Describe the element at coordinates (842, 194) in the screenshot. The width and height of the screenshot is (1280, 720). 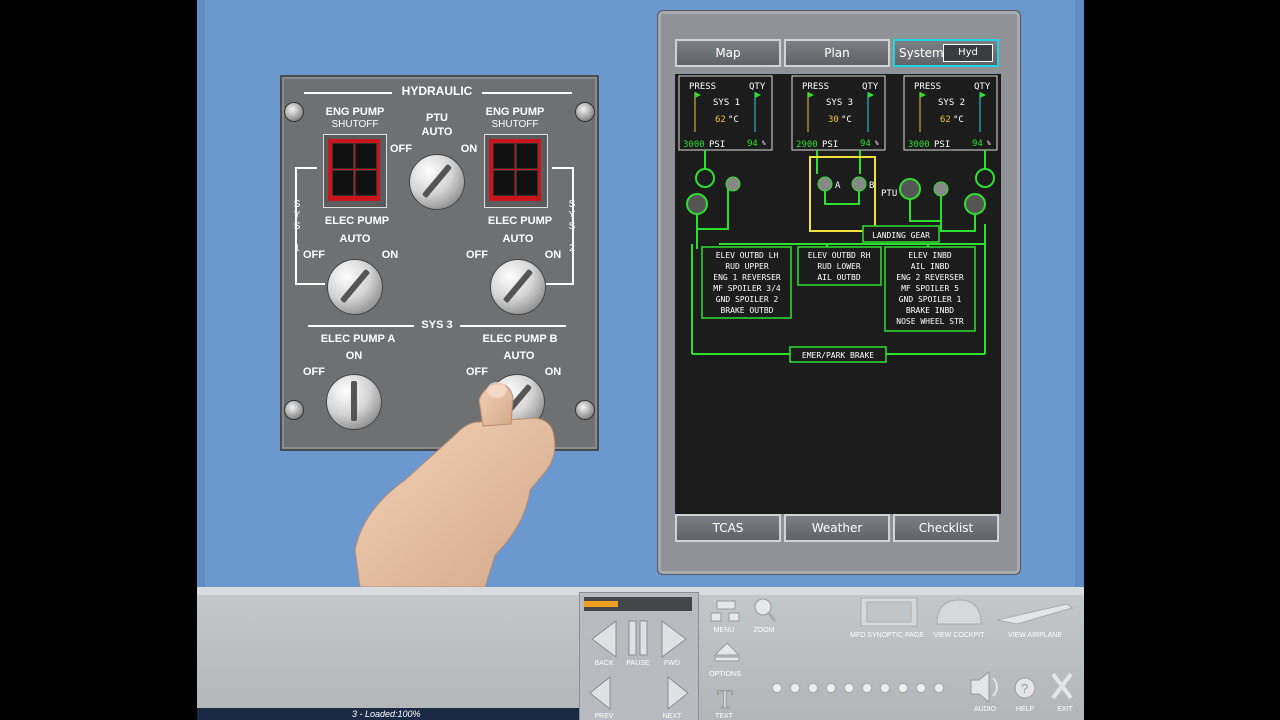
I see `sys-3-highlight-box` at that location.